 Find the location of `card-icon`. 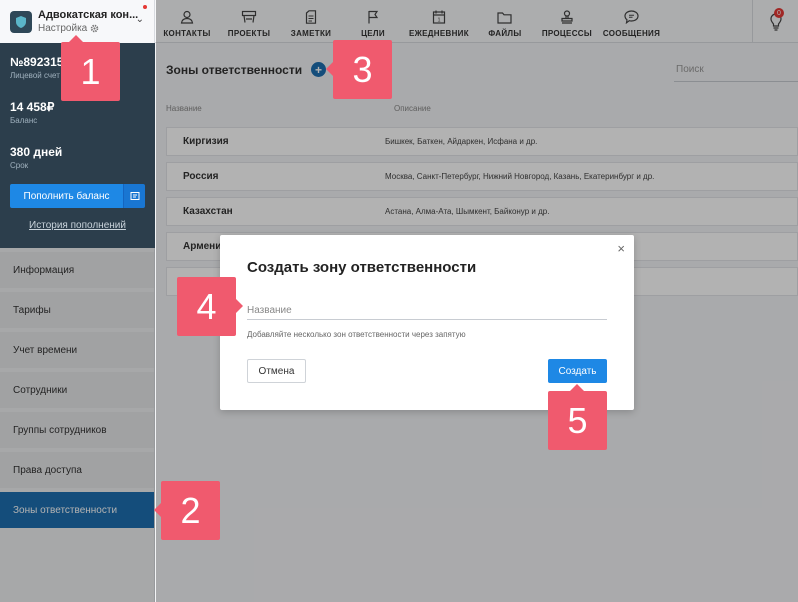

card-icon is located at coordinates (134, 196).